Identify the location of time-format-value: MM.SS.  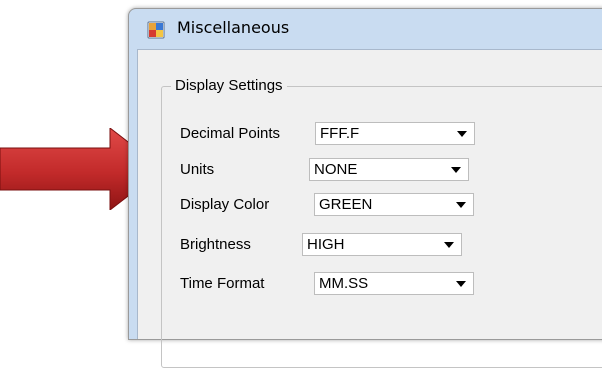
(344, 283).